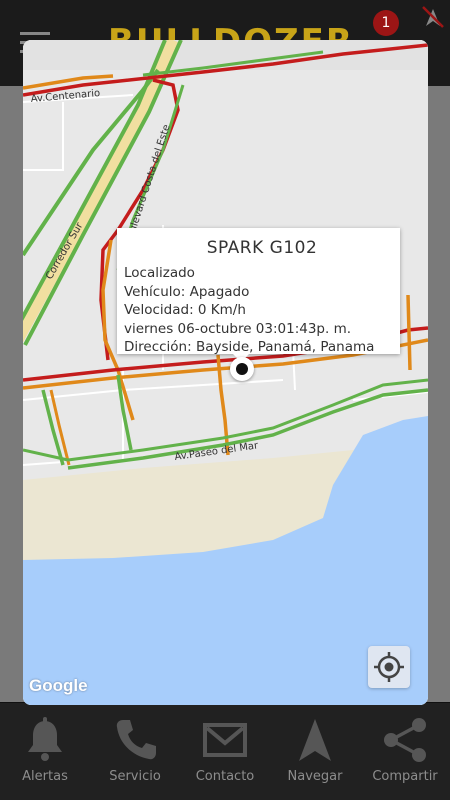  I want to click on notification-badge: 1, so click(386, 23).